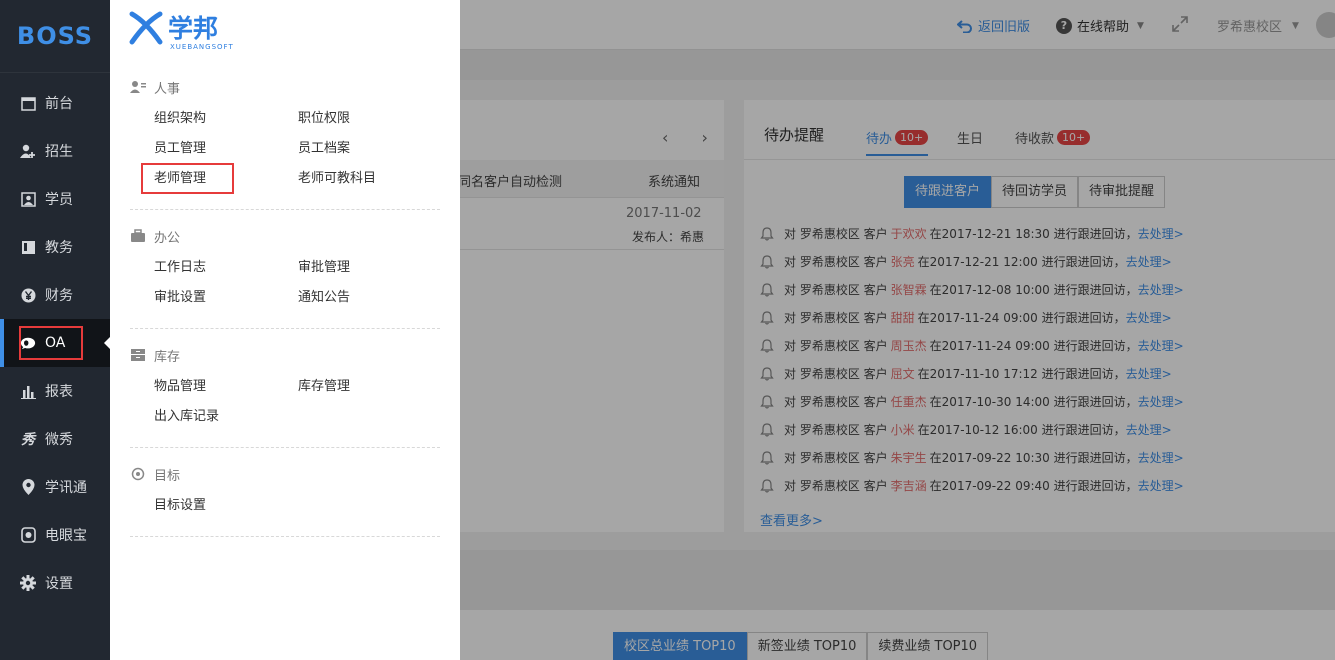 Image resolution: width=1335 pixels, height=660 pixels. What do you see at coordinates (59, 440) in the screenshot?
I see `sidebar-item-label: 微秀` at bounding box center [59, 440].